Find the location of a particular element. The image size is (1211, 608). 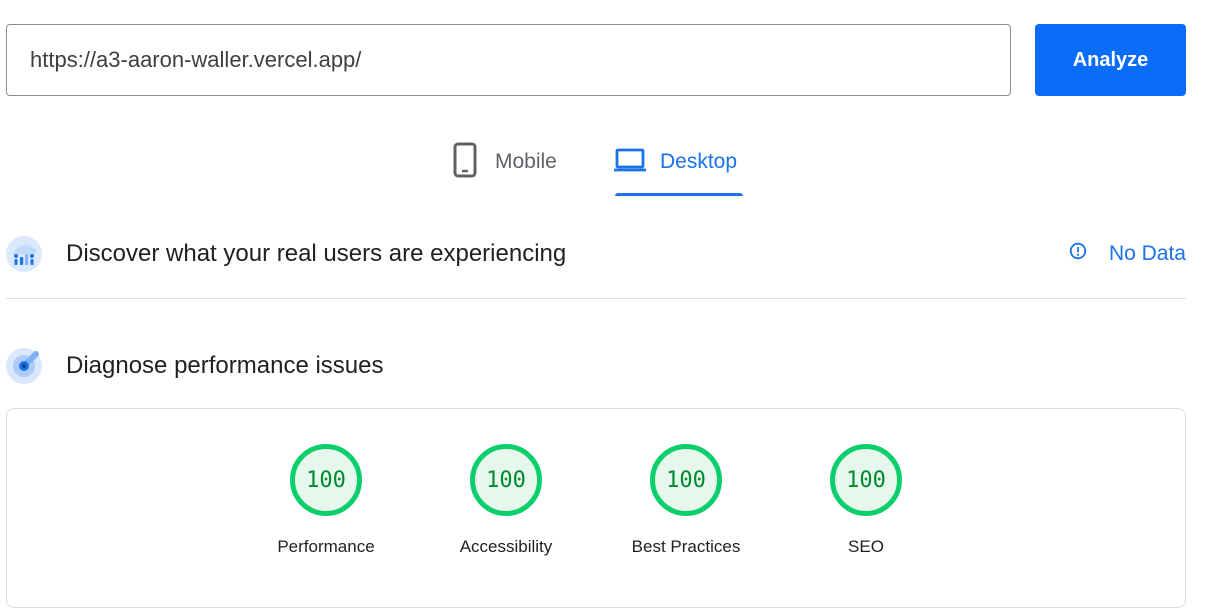

score-gauge-accessibility: 100 Accessibility is located at coordinates (506, 500).